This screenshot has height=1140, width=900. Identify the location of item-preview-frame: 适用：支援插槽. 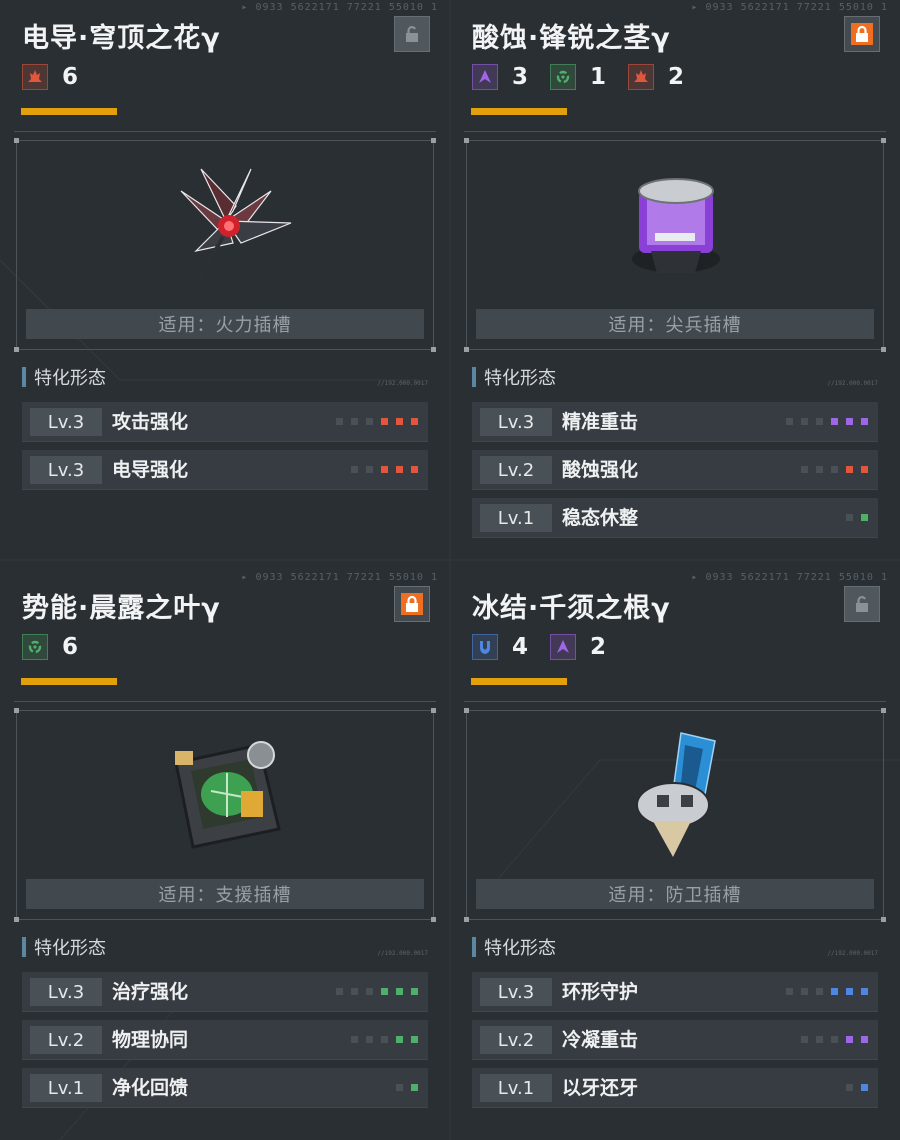
(225, 815).